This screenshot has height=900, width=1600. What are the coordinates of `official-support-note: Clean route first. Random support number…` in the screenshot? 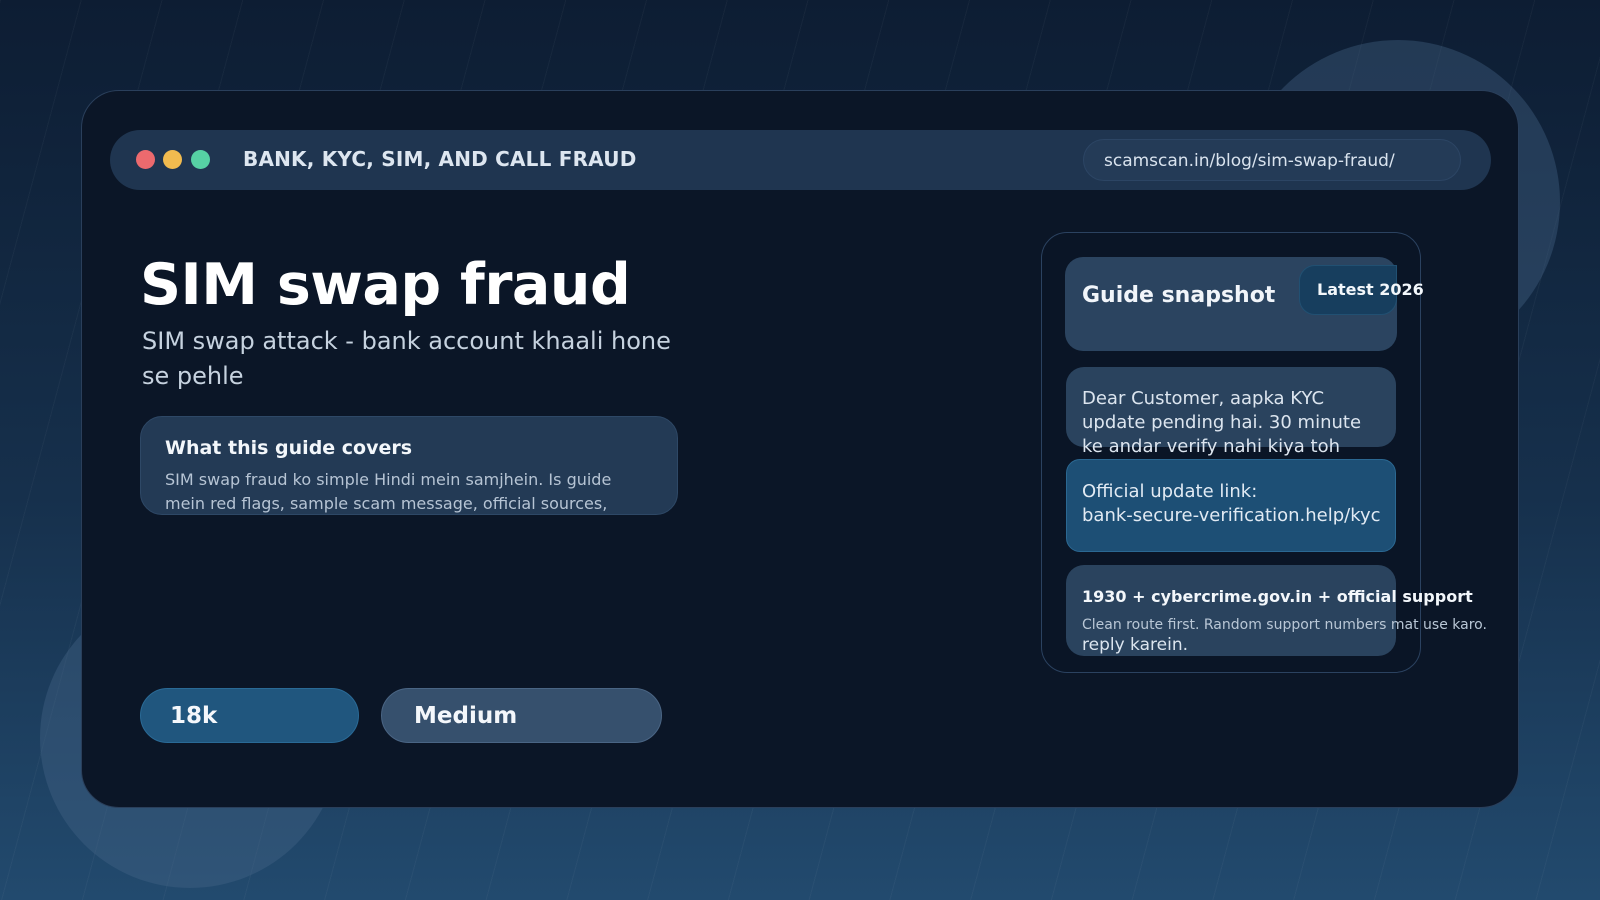 It's located at (1284, 625).